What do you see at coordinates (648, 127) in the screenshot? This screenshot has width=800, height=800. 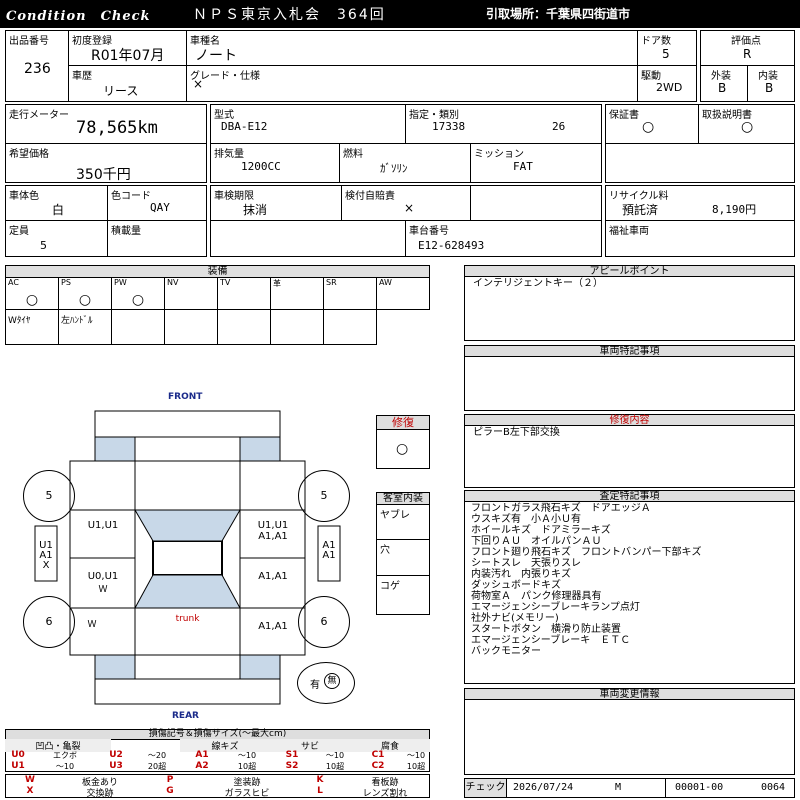 I see `warranty: ○` at bounding box center [648, 127].